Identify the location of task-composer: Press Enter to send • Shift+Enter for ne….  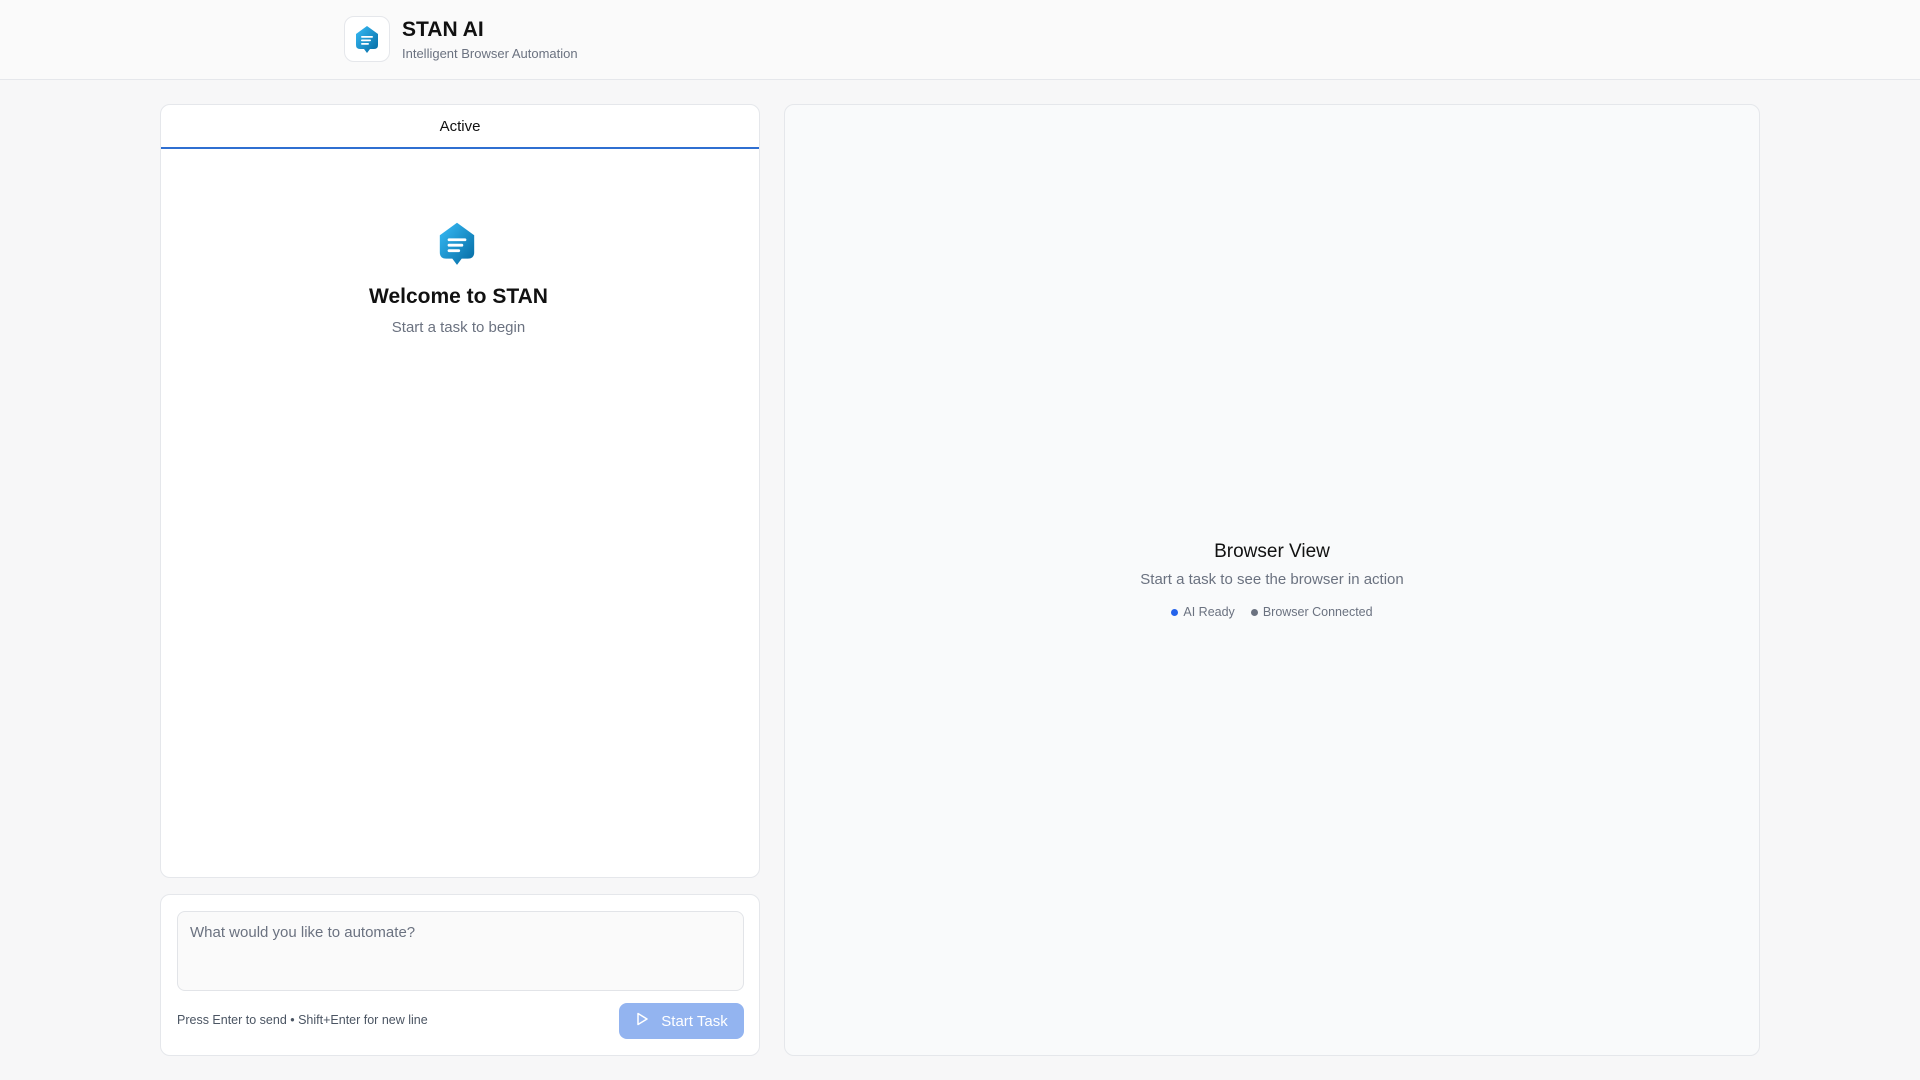
(460, 975).